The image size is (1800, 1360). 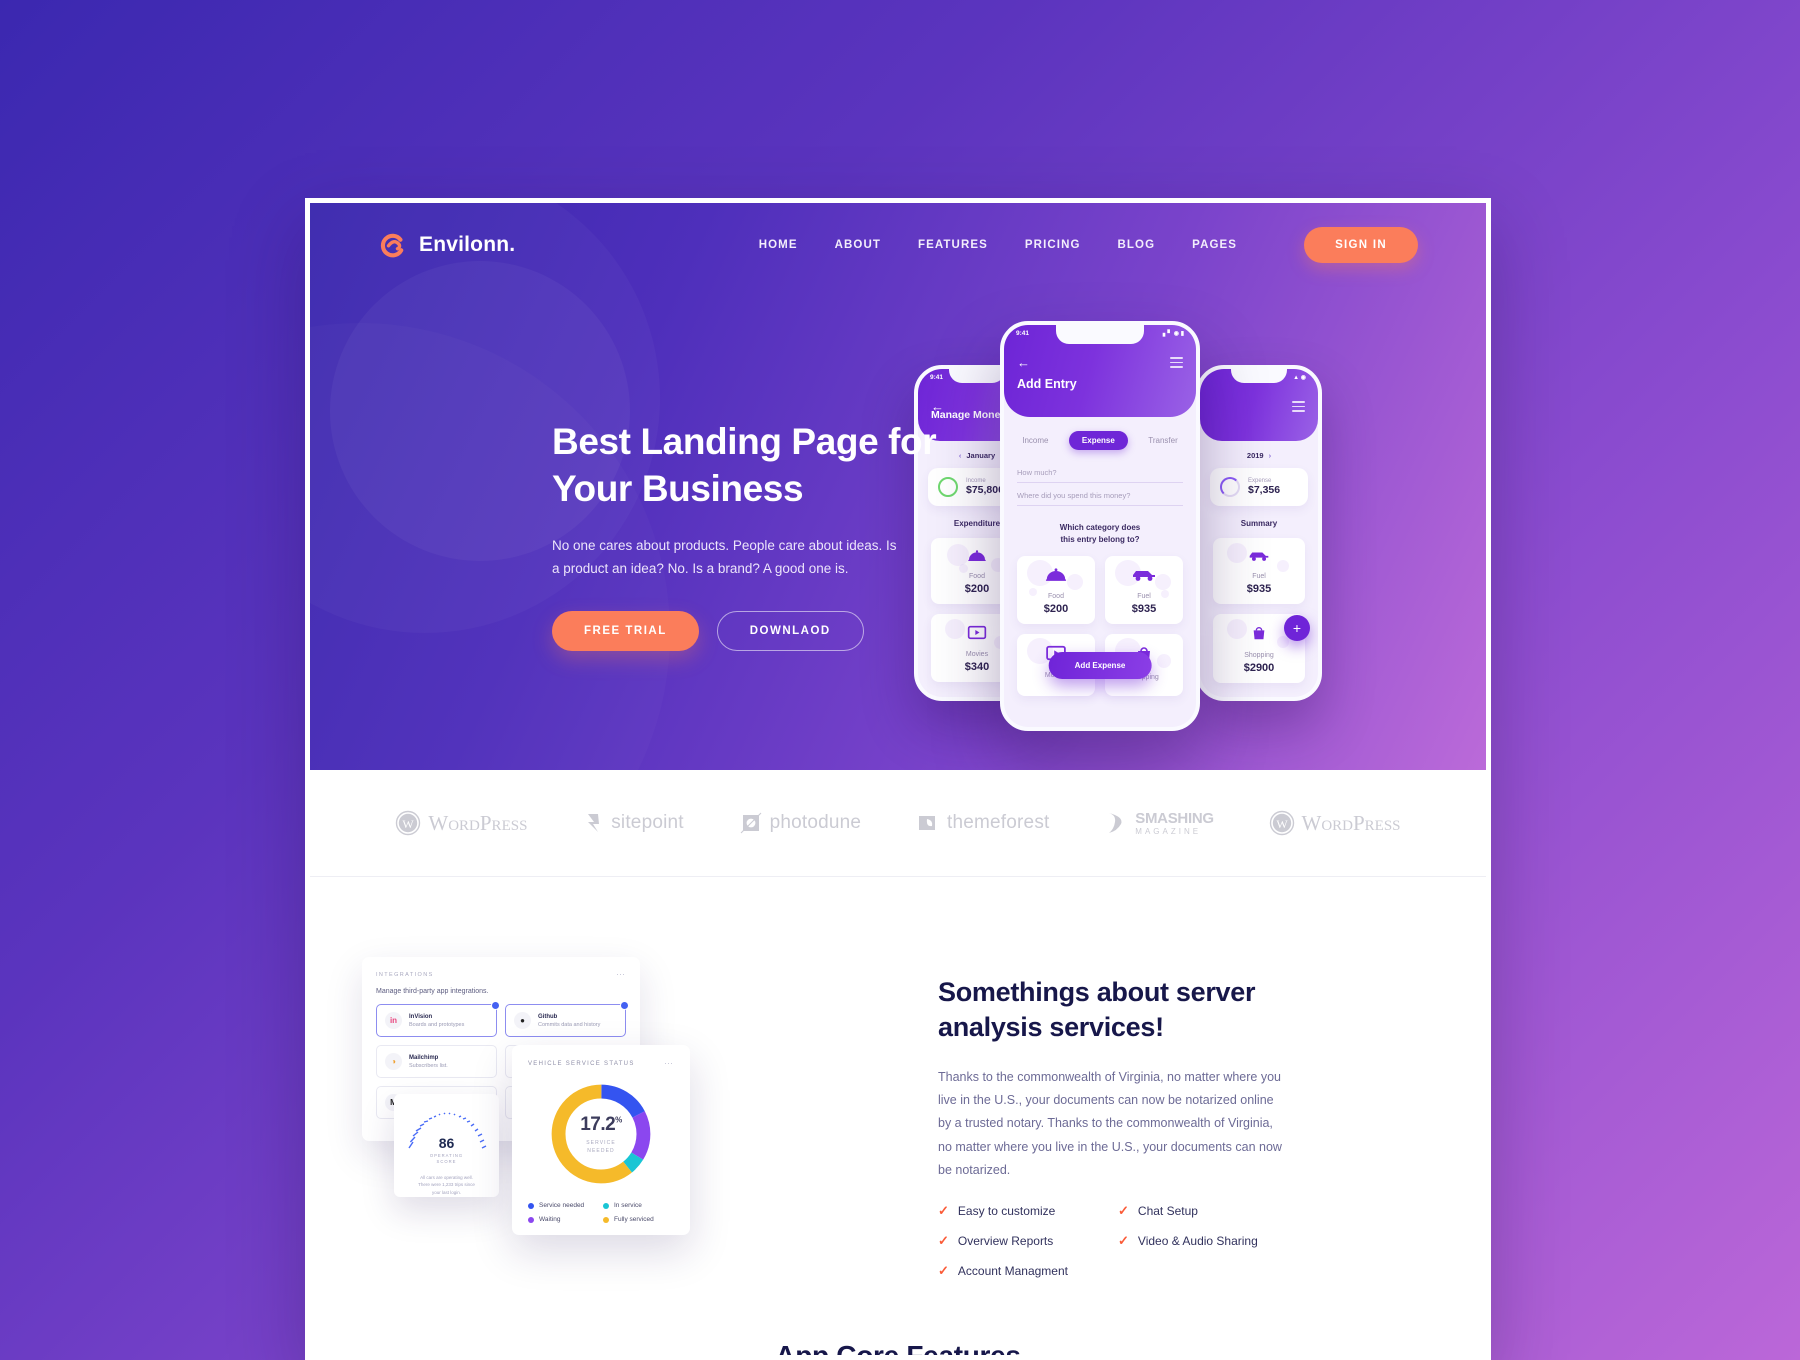 I want to click on sitepoint-icon, so click(x=594, y=823).